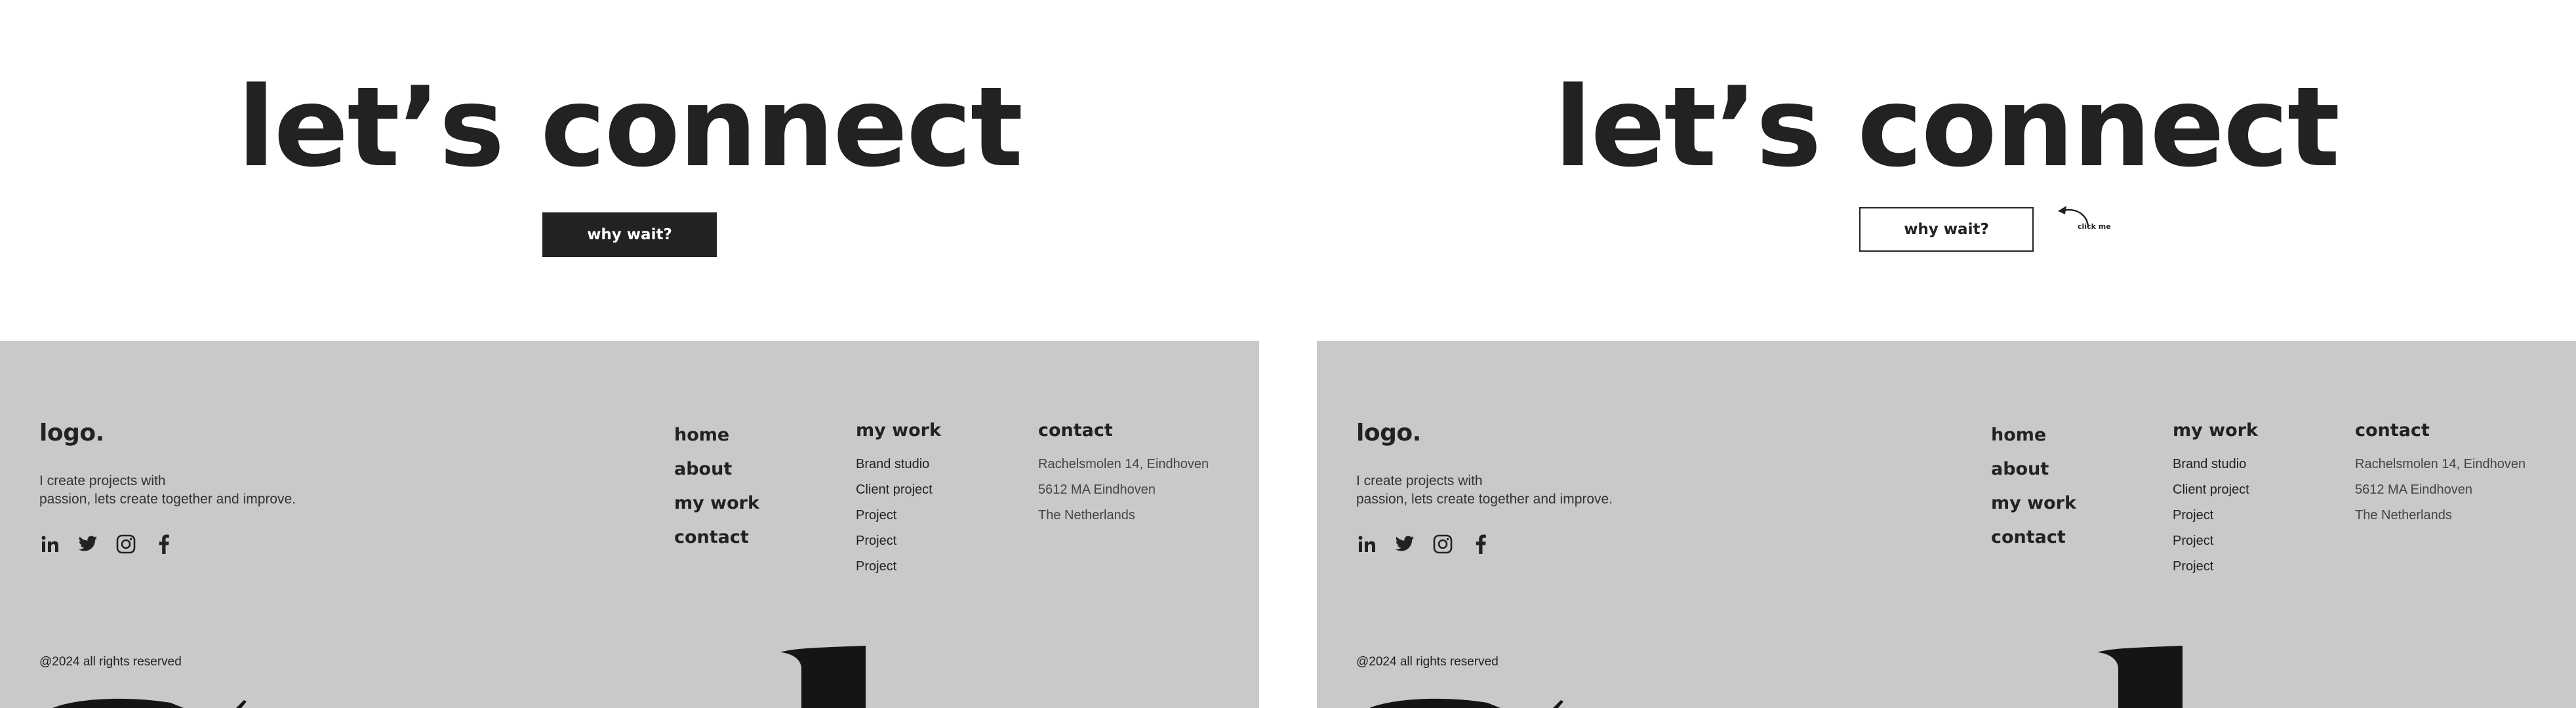  What do you see at coordinates (2073, 216) in the screenshot?
I see `curved-arrow-icon` at bounding box center [2073, 216].